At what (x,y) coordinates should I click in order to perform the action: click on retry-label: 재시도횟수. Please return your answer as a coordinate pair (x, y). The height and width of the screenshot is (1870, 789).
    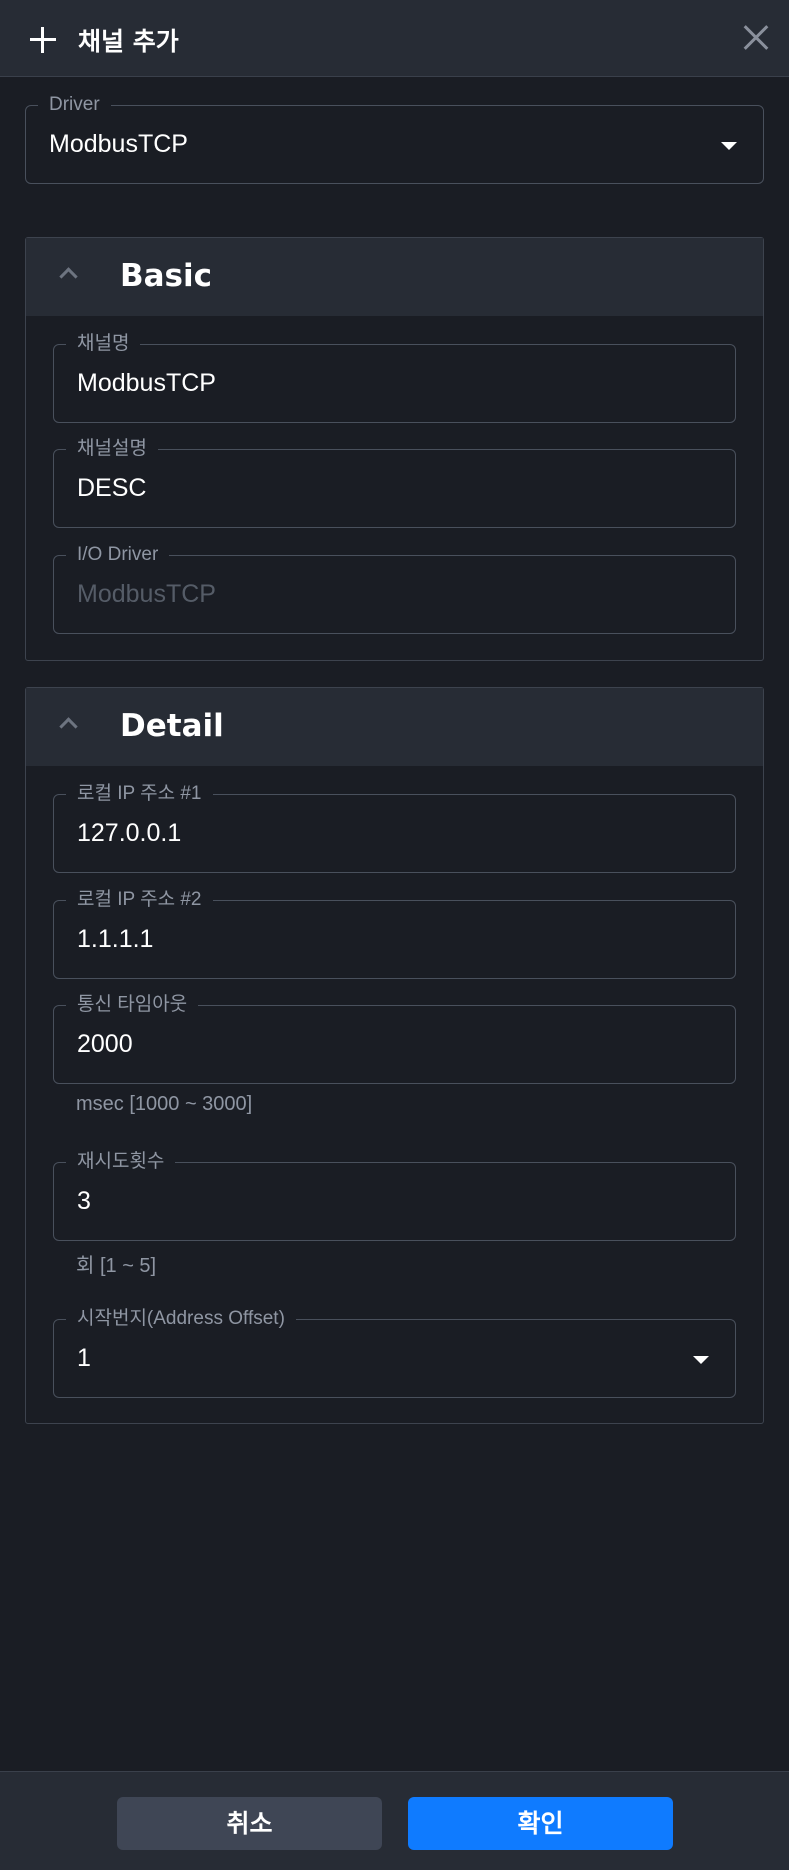
    Looking at the image, I should click on (121, 1162).